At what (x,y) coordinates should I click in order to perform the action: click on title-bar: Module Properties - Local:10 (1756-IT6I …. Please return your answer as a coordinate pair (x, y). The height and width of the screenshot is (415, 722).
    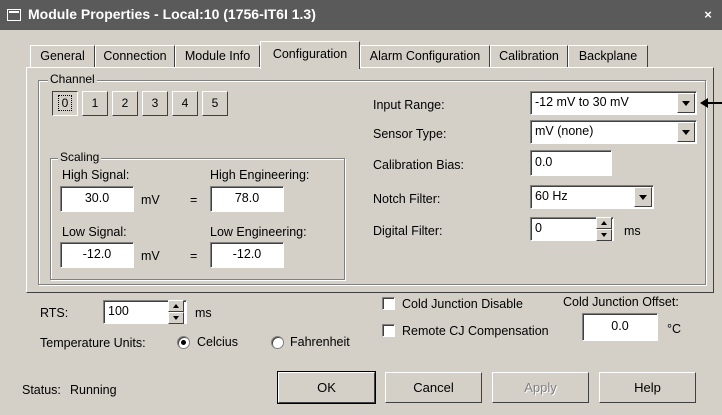
    Looking at the image, I should click on (361, 15).